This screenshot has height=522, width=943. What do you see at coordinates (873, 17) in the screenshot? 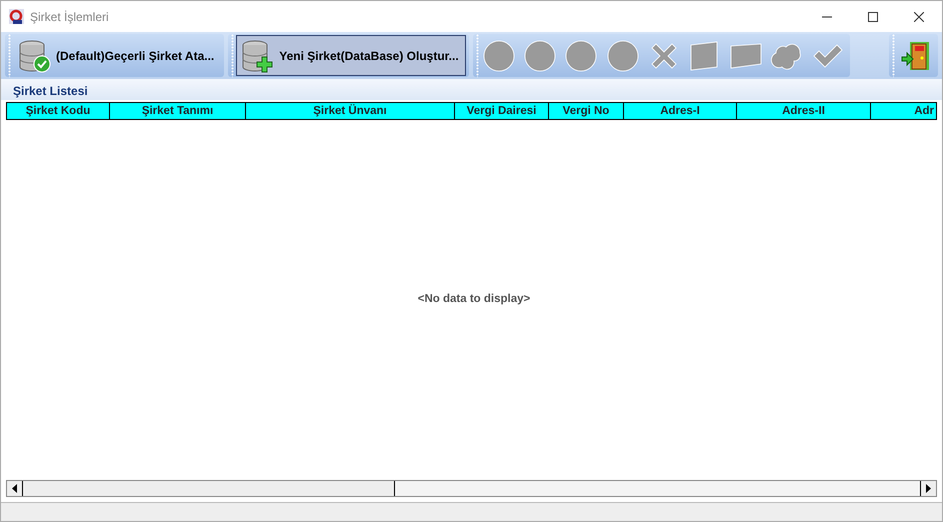
I see `maximize-icon` at bounding box center [873, 17].